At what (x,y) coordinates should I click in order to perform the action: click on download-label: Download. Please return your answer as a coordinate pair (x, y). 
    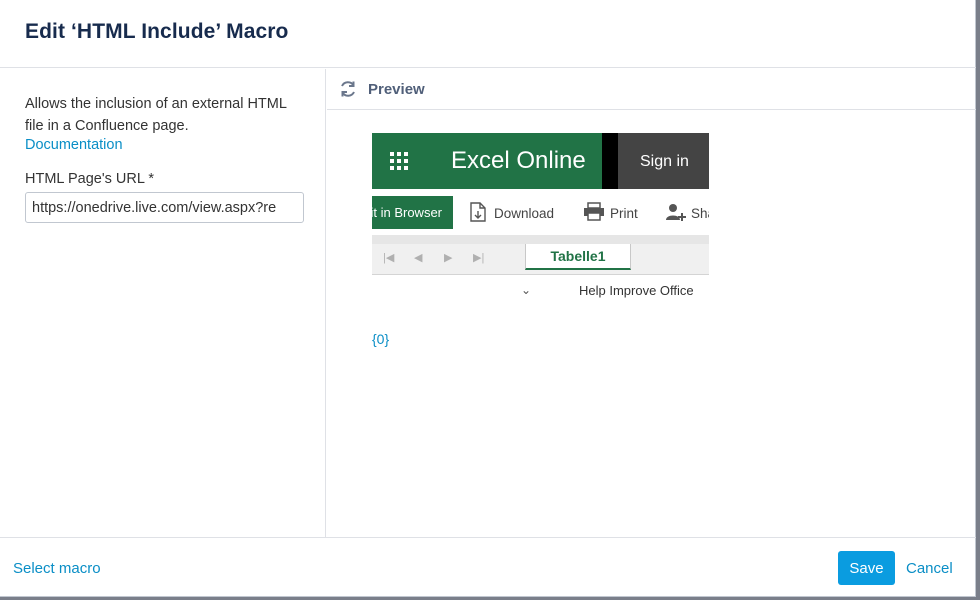
    Looking at the image, I should click on (524, 213).